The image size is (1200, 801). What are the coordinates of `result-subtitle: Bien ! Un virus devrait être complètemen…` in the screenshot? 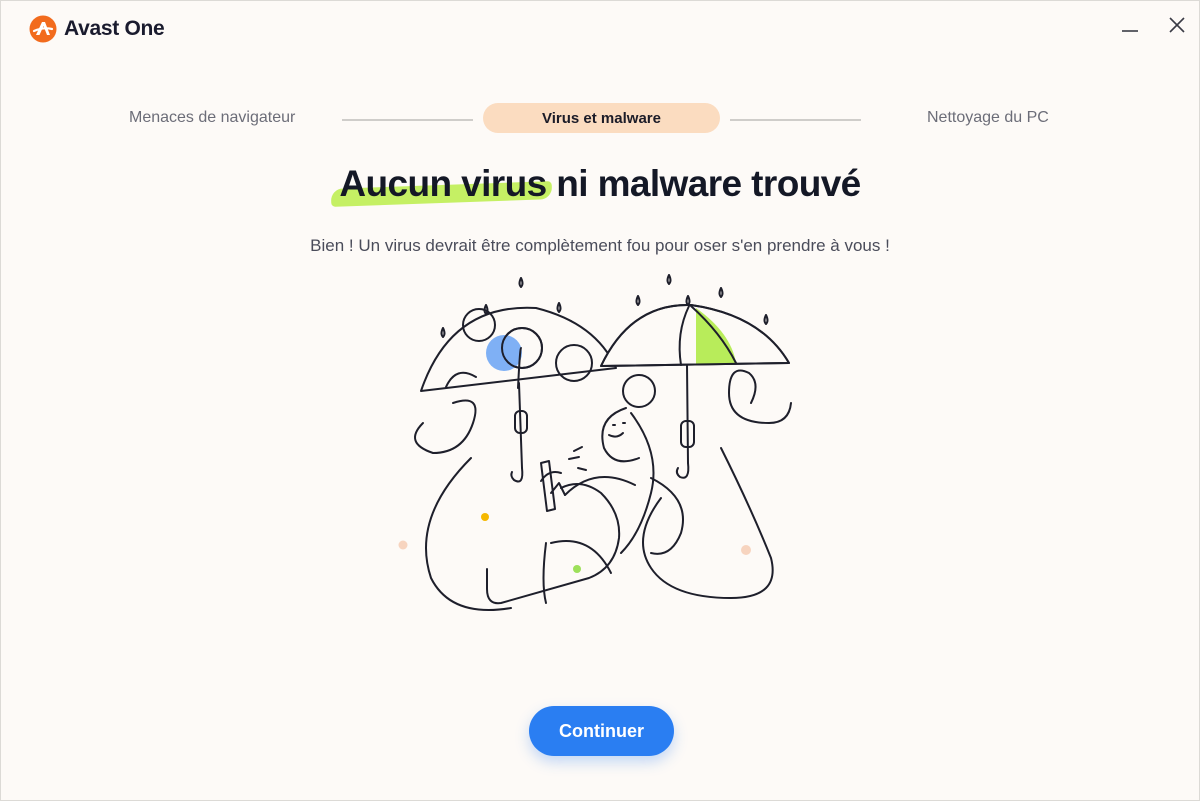 It's located at (600, 245).